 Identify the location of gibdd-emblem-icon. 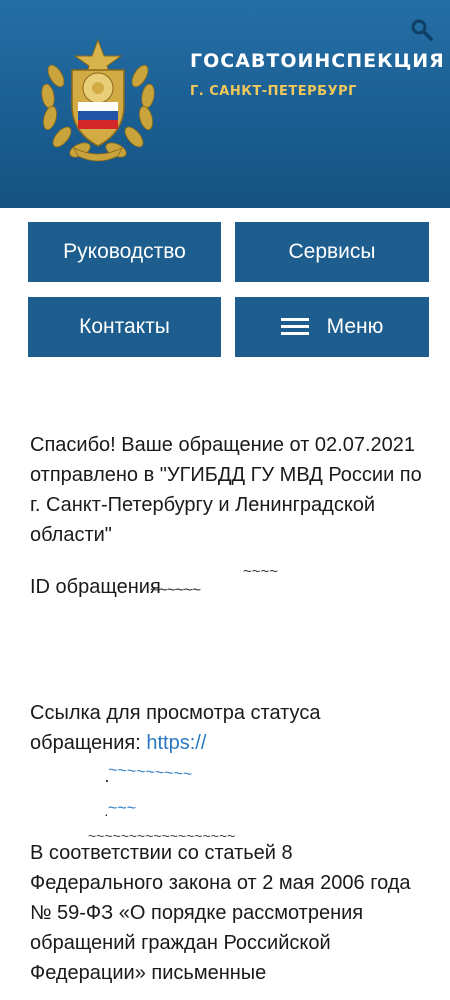
(98, 100).